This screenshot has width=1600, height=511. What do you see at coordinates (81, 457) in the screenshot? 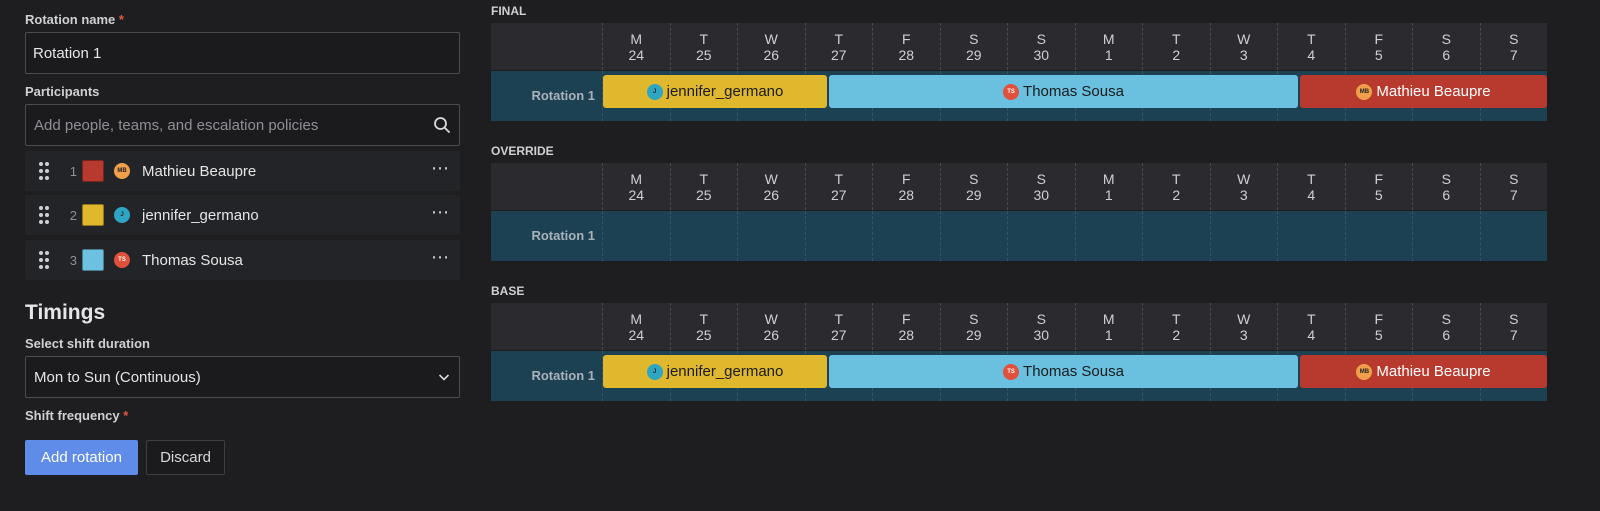
I see `add-rotation-button: Add rotation` at bounding box center [81, 457].